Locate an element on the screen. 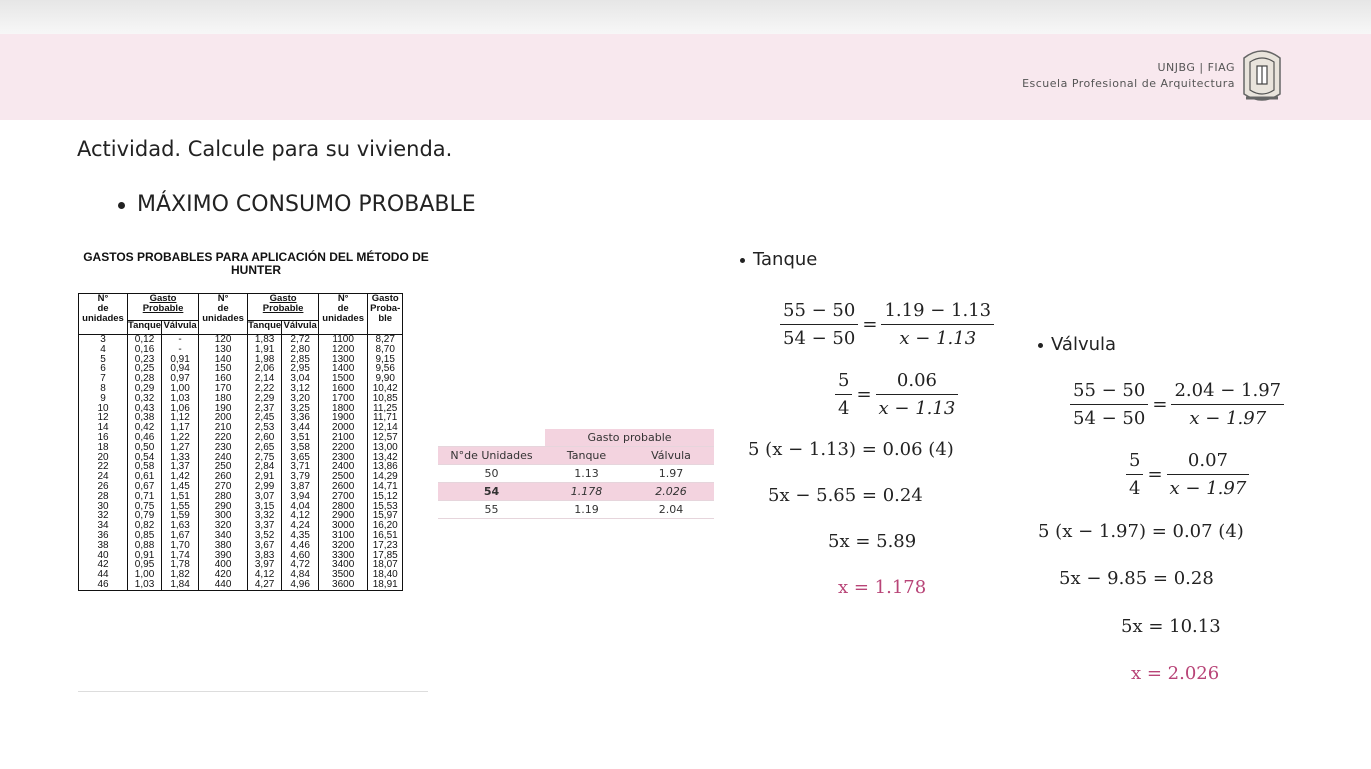 The width and height of the screenshot is (1371, 769). hunter-header-valvula-1: Válvula is located at coordinates (180, 327).